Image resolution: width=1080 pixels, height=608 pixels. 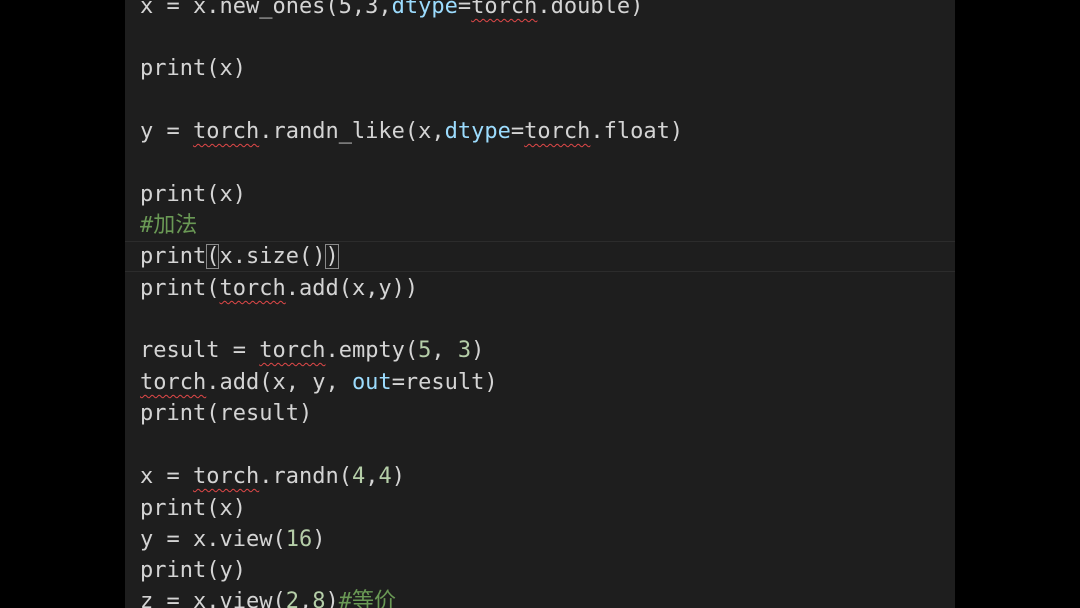 What do you see at coordinates (372, 350) in the screenshot?
I see `code-token: .empty(` at bounding box center [372, 350].